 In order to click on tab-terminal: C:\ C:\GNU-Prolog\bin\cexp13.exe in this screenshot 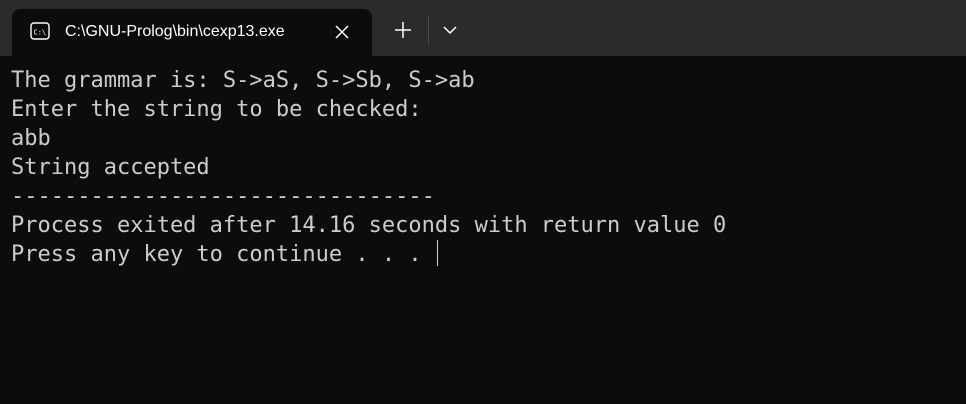, I will do `click(192, 32)`.